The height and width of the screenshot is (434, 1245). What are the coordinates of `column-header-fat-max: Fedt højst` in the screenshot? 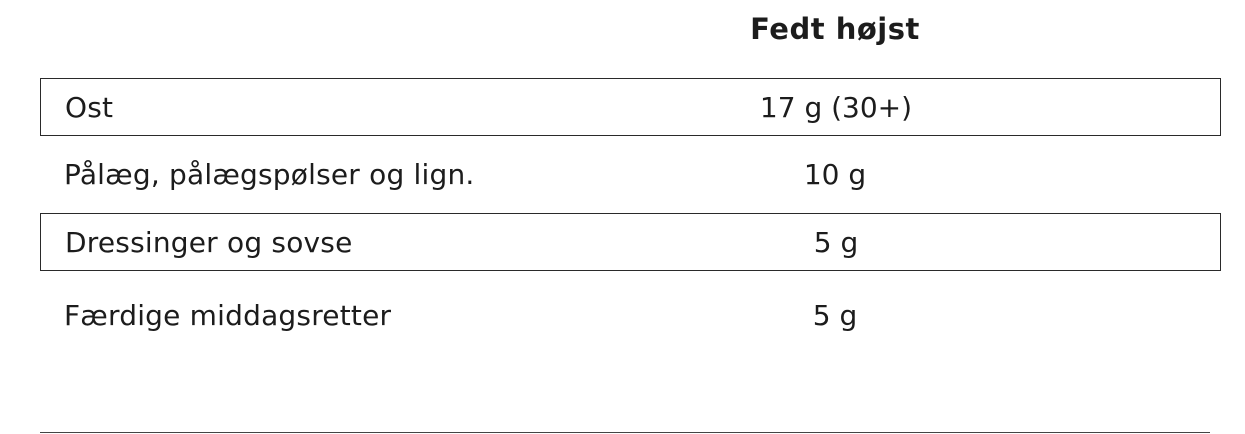 It's located at (835, 29).